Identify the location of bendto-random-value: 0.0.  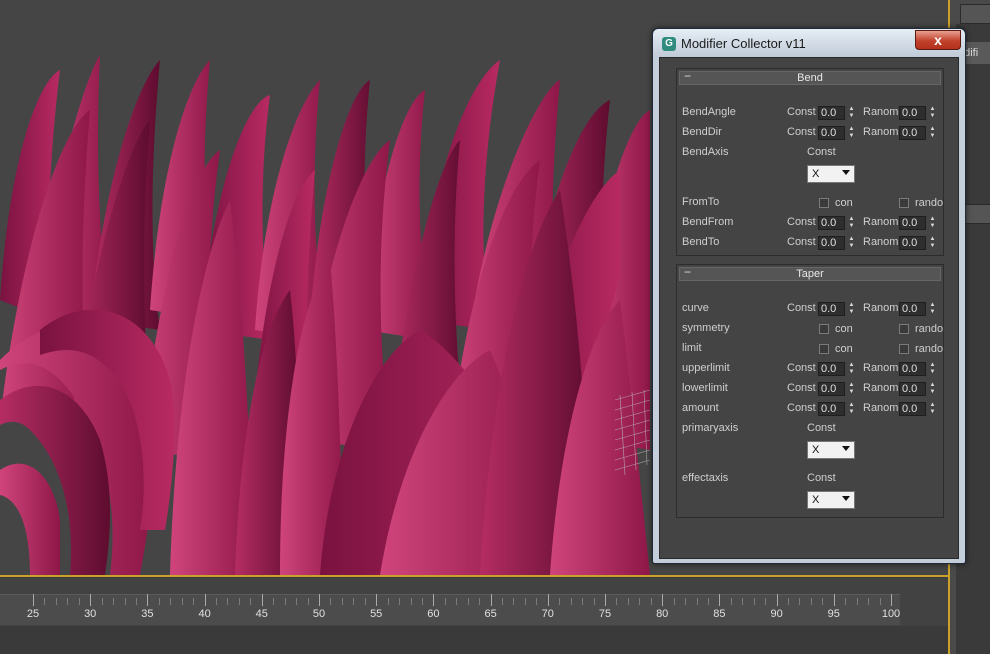
(912, 243).